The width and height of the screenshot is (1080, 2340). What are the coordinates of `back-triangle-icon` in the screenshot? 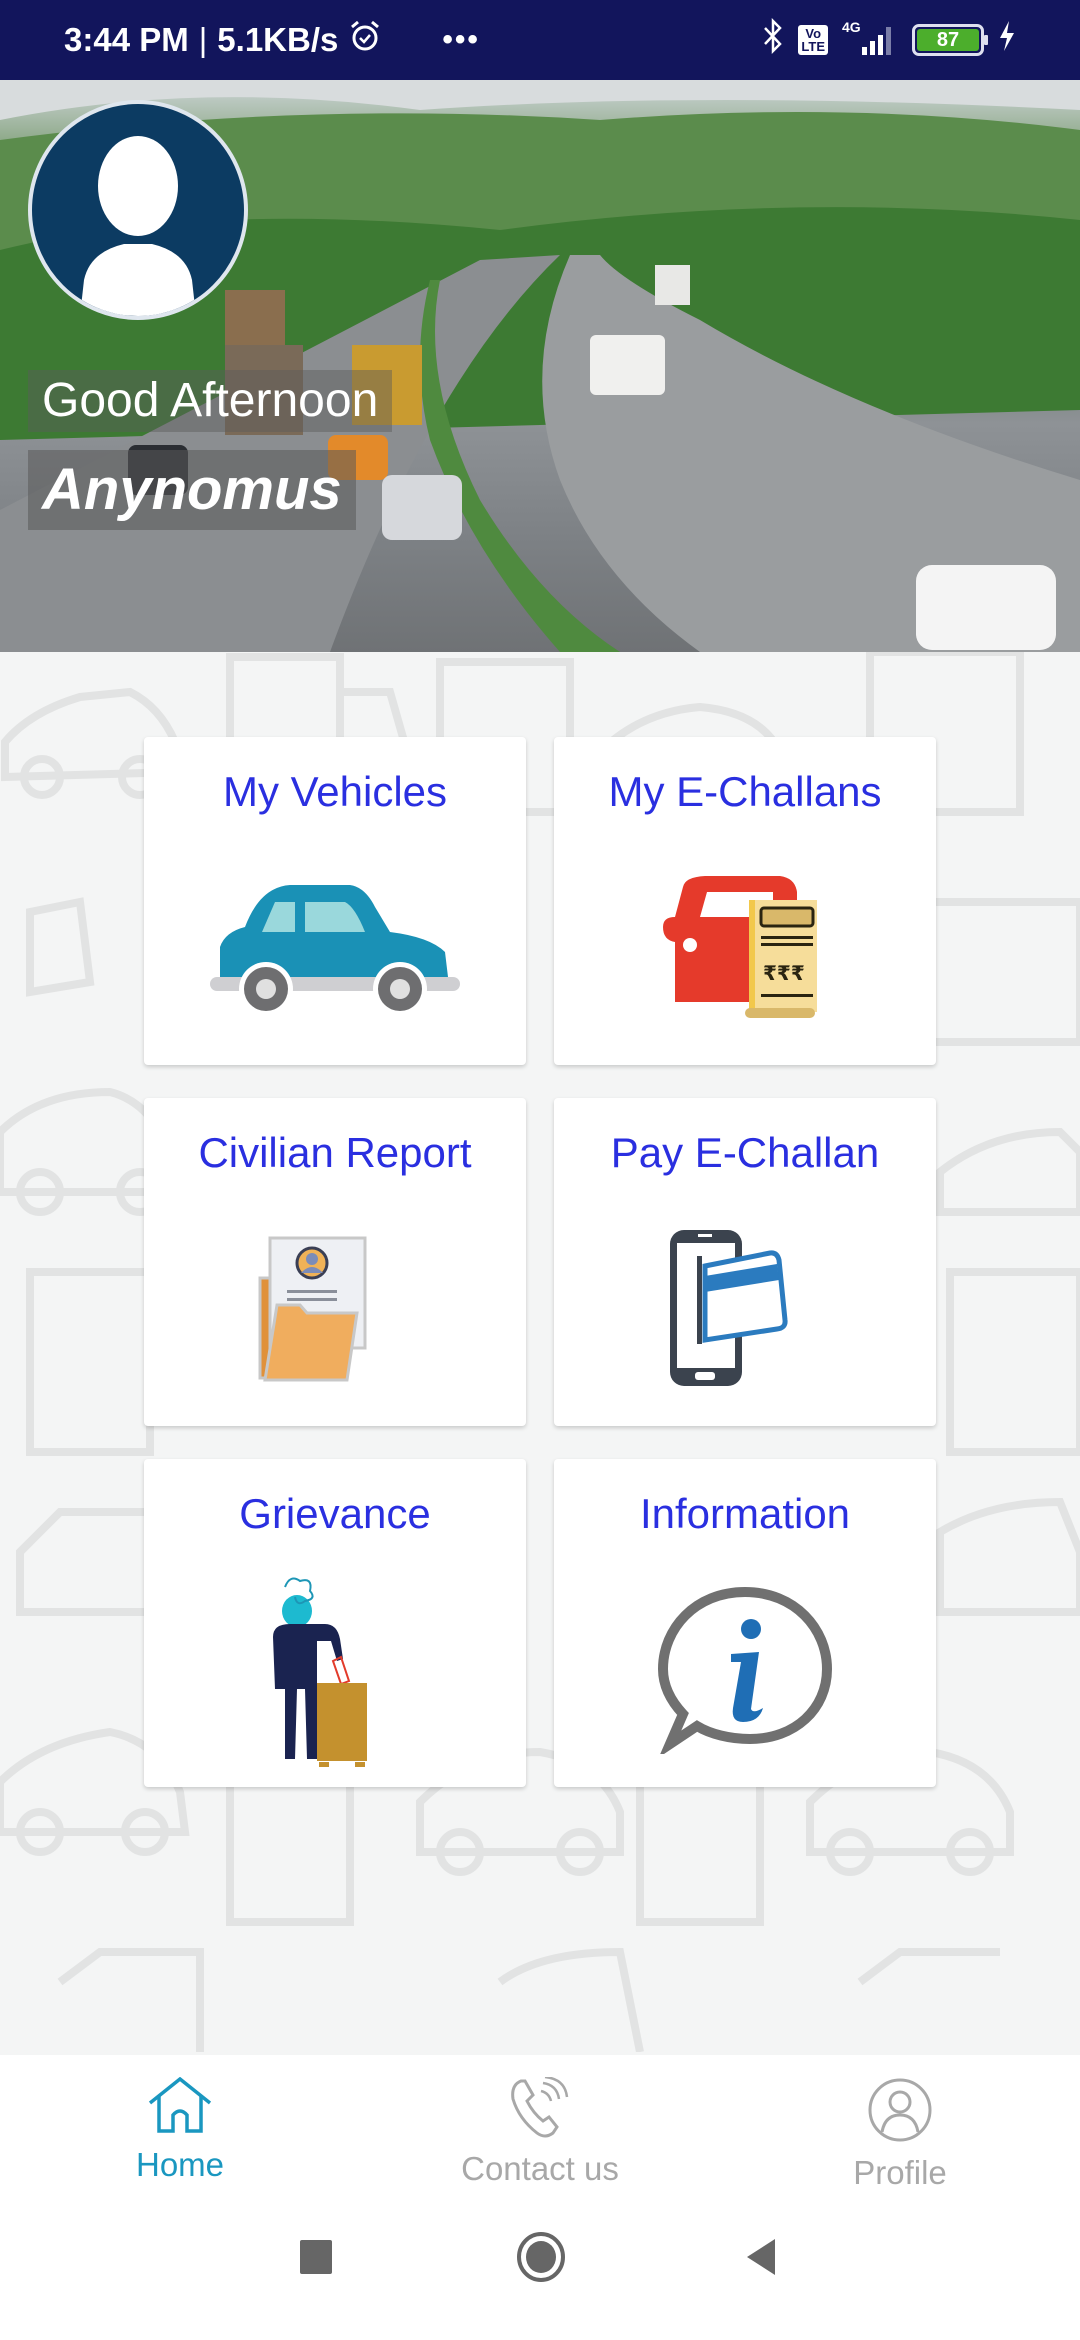 It's located at (761, 2257).